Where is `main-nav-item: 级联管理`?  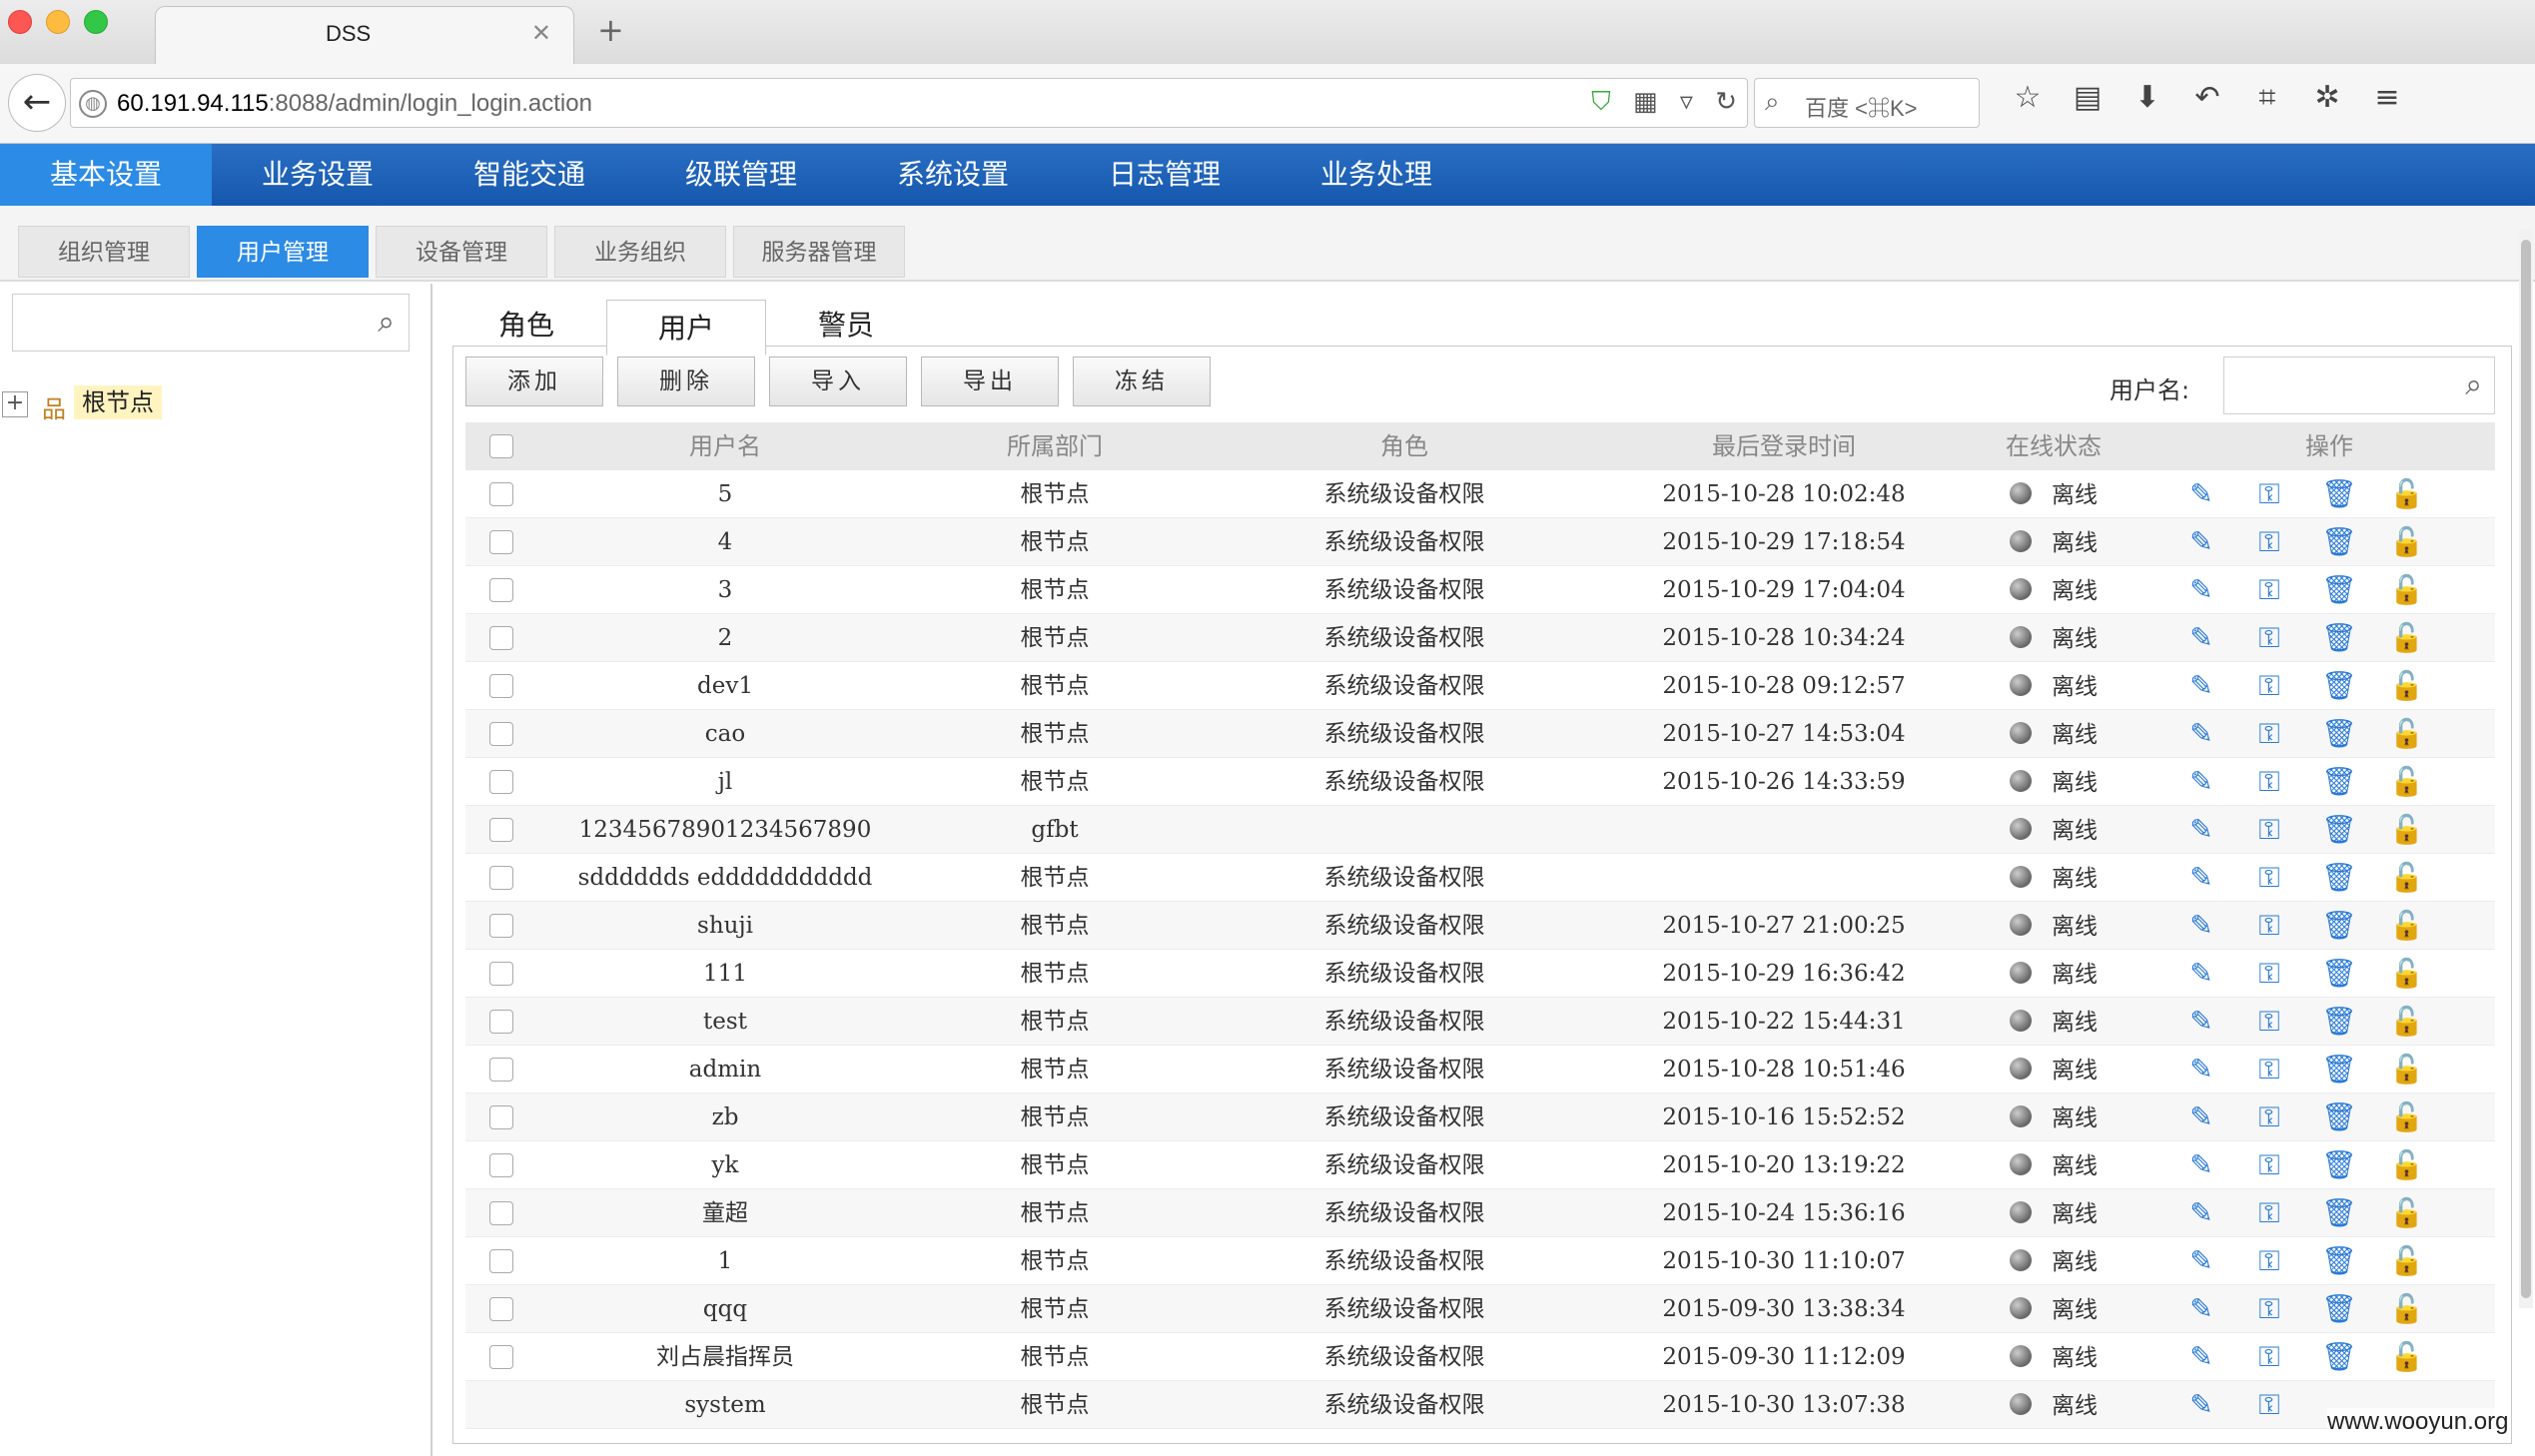 main-nav-item: 级联管理 is located at coordinates (741, 175).